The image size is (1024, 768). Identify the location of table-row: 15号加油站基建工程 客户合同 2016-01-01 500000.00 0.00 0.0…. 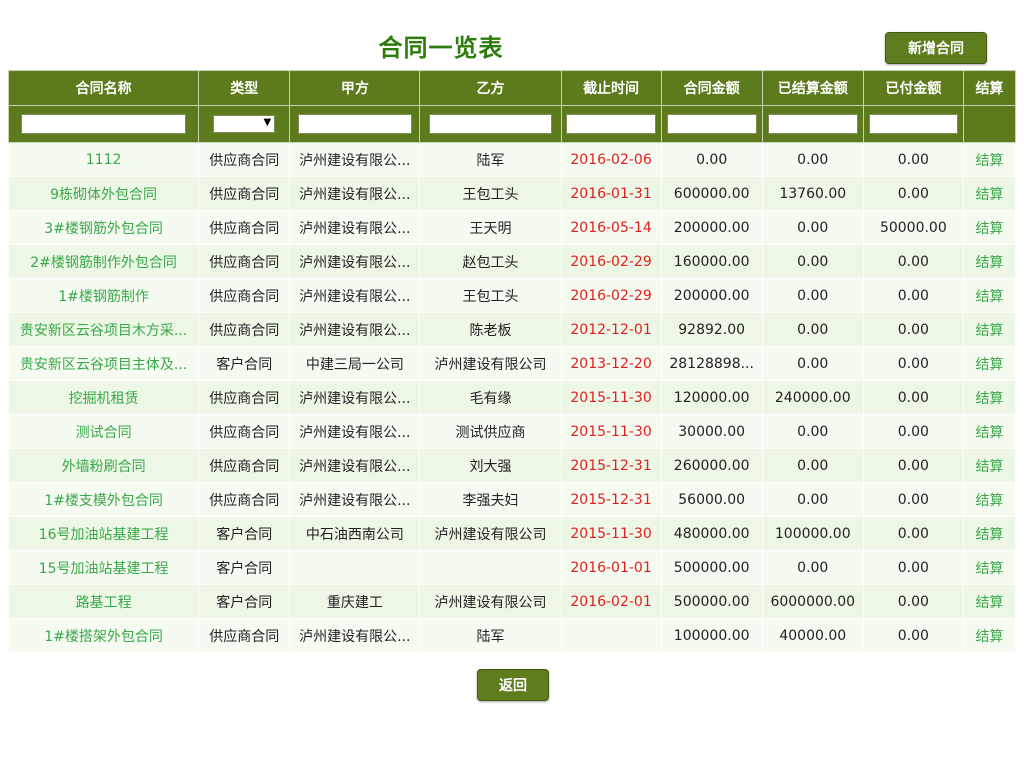
(512, 567).